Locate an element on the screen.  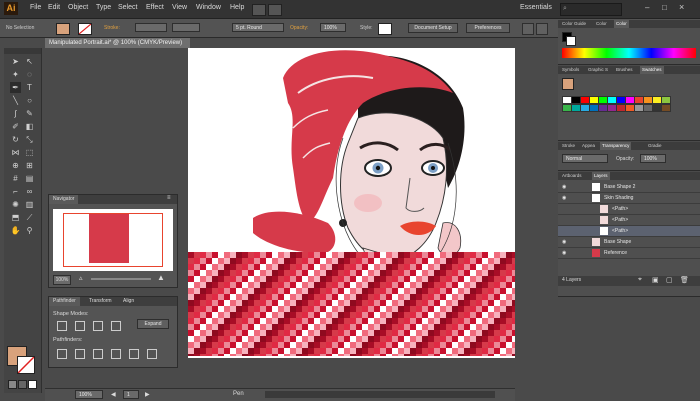
layer-row-selected: <Path> is located at coordinates (629, 231).